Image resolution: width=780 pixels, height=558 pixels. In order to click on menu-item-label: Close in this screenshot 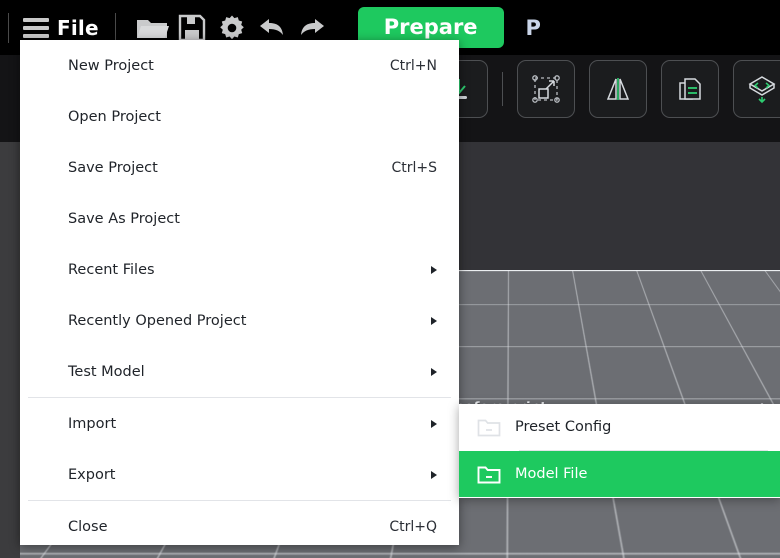, I will do `click(88, 526)`.